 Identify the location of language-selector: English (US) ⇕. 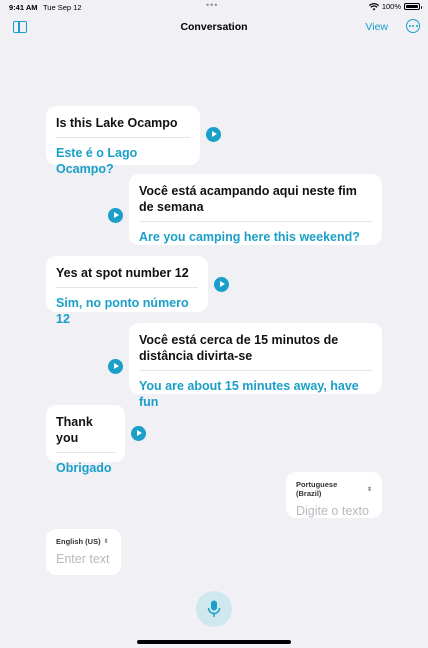
(83, 541).